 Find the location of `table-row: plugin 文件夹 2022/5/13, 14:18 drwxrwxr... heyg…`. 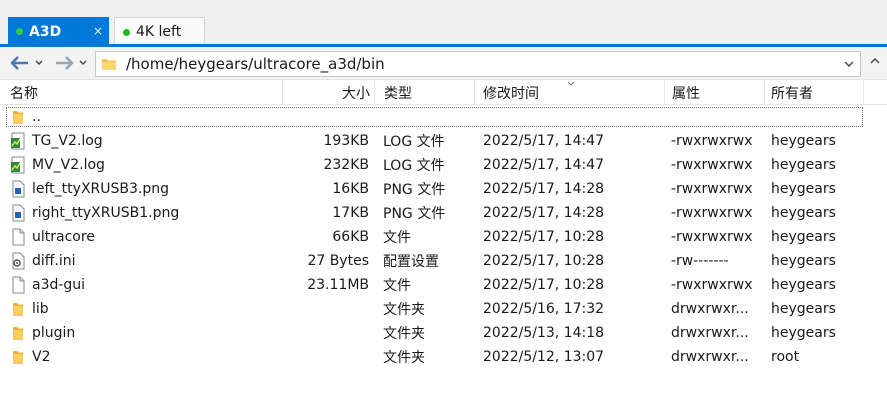

table-row: plugin 文件夹 2022/5/13, 14:18 drwxrwxr... heyg… is located at coordinates (443, 333).